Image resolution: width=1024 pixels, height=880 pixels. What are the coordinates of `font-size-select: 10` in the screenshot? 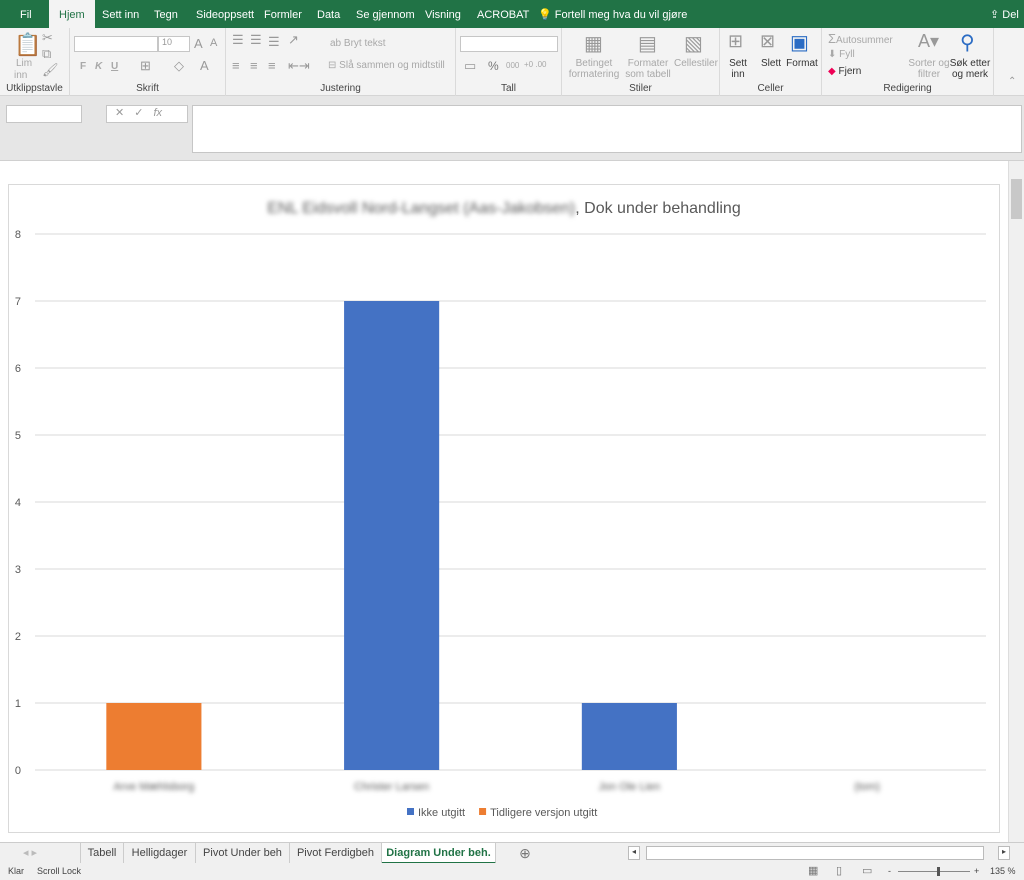 It's located at (174, 44).